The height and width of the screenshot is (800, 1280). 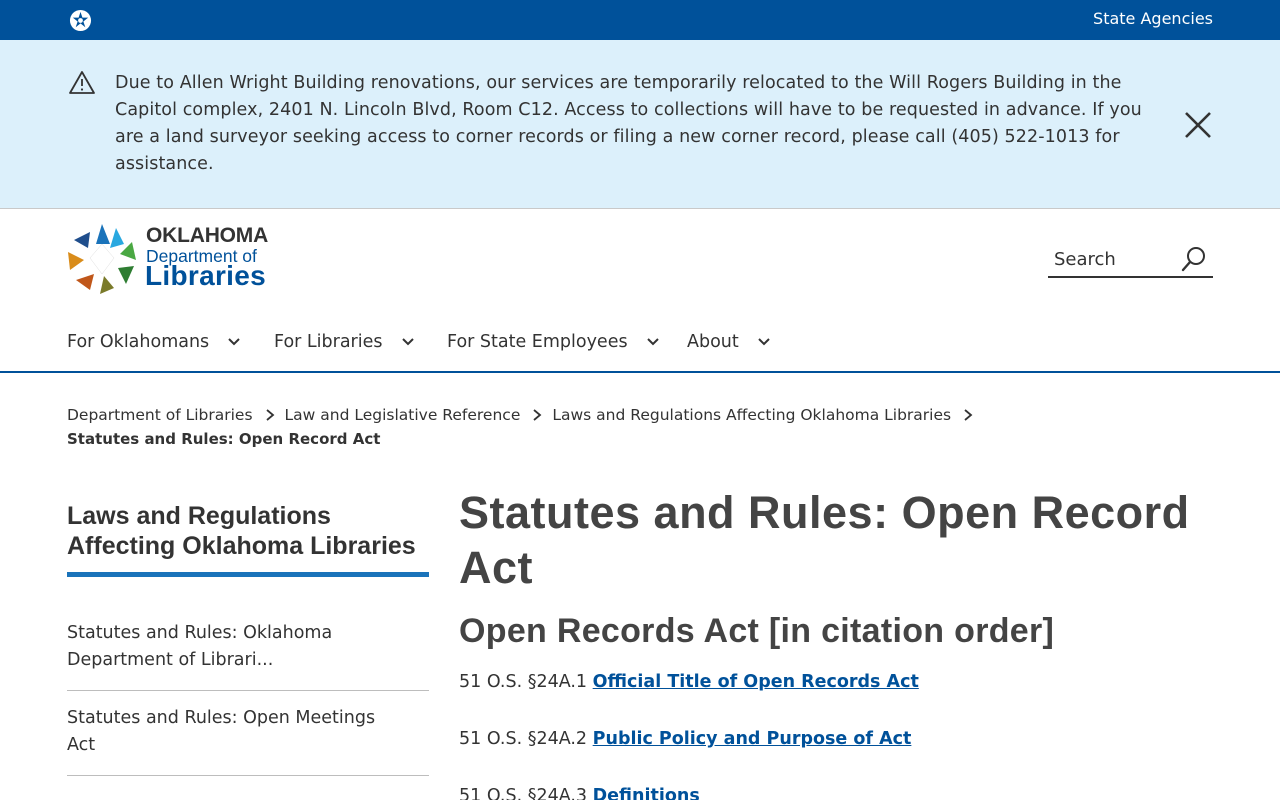 What do you see at coordinates (537, 342) in the screenshot?
I see `nav-item-label: For State Employees` at bounding box center [537, 342].